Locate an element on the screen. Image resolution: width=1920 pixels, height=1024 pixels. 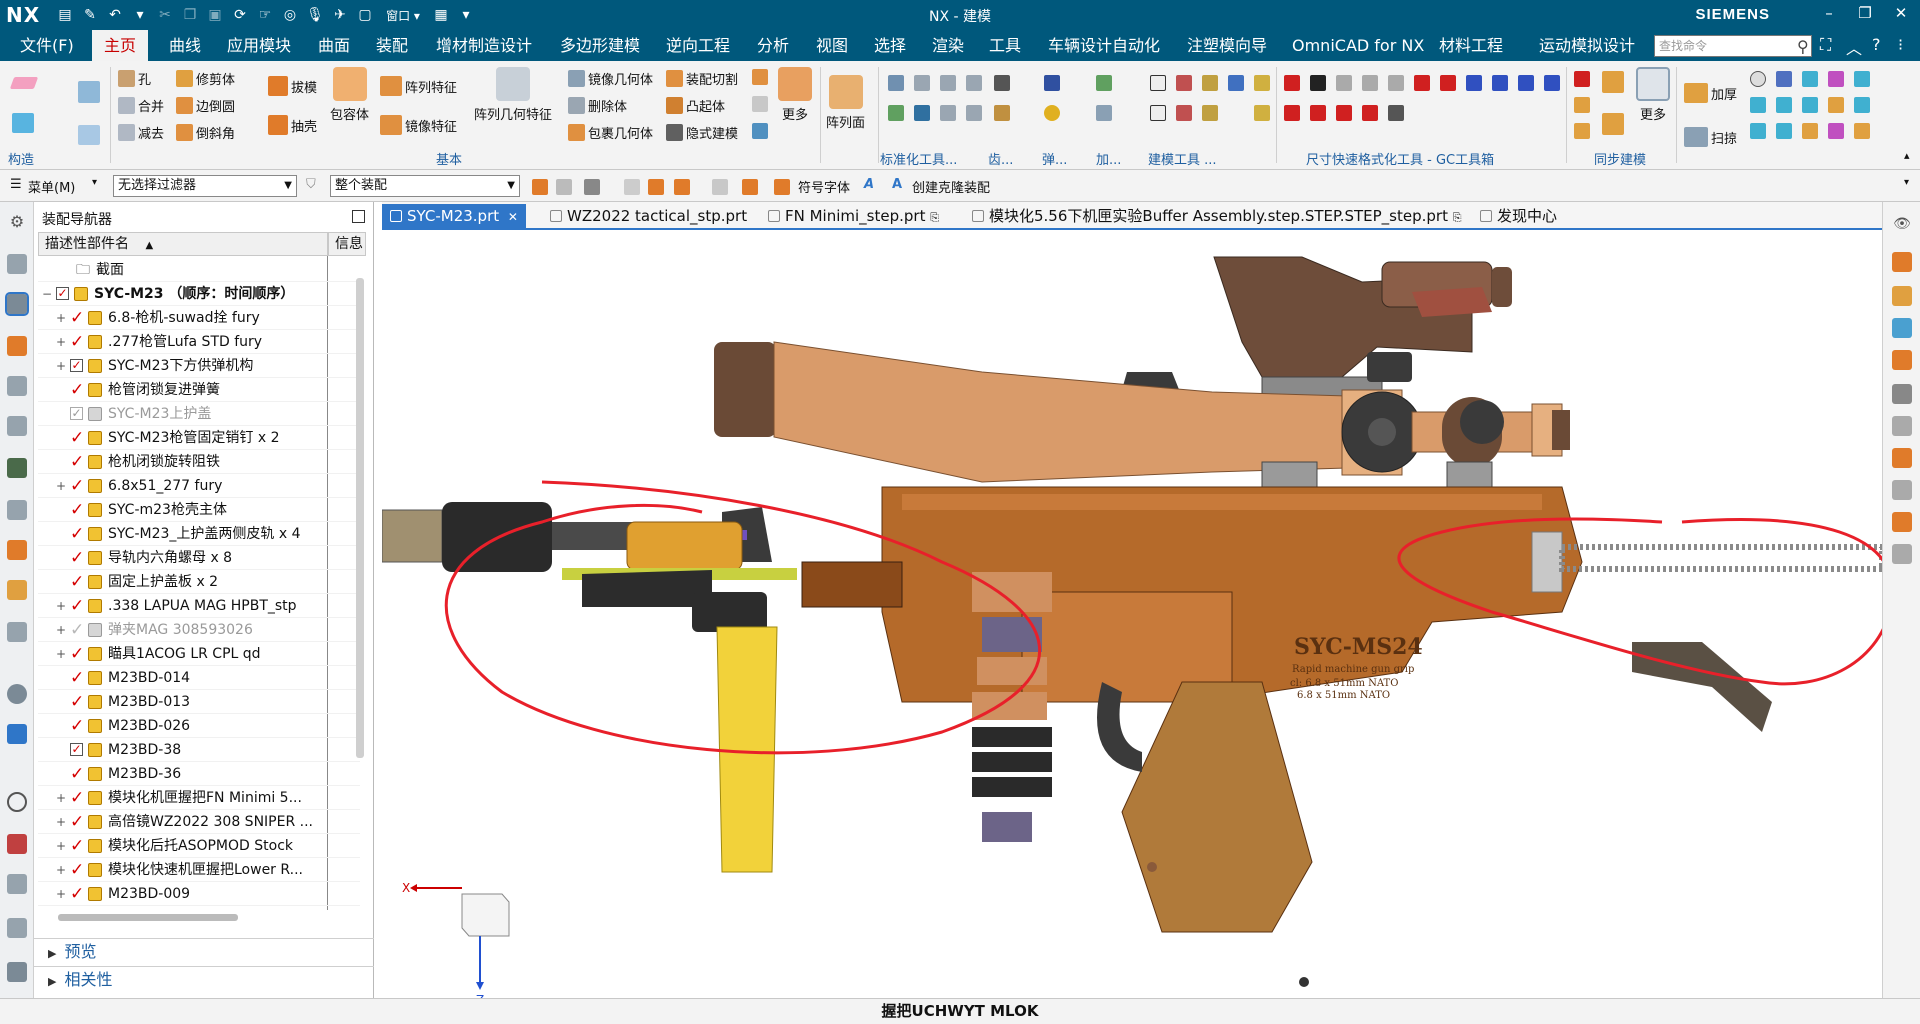
menu-button: 菜单(M) is located at coordinates (51, 186).